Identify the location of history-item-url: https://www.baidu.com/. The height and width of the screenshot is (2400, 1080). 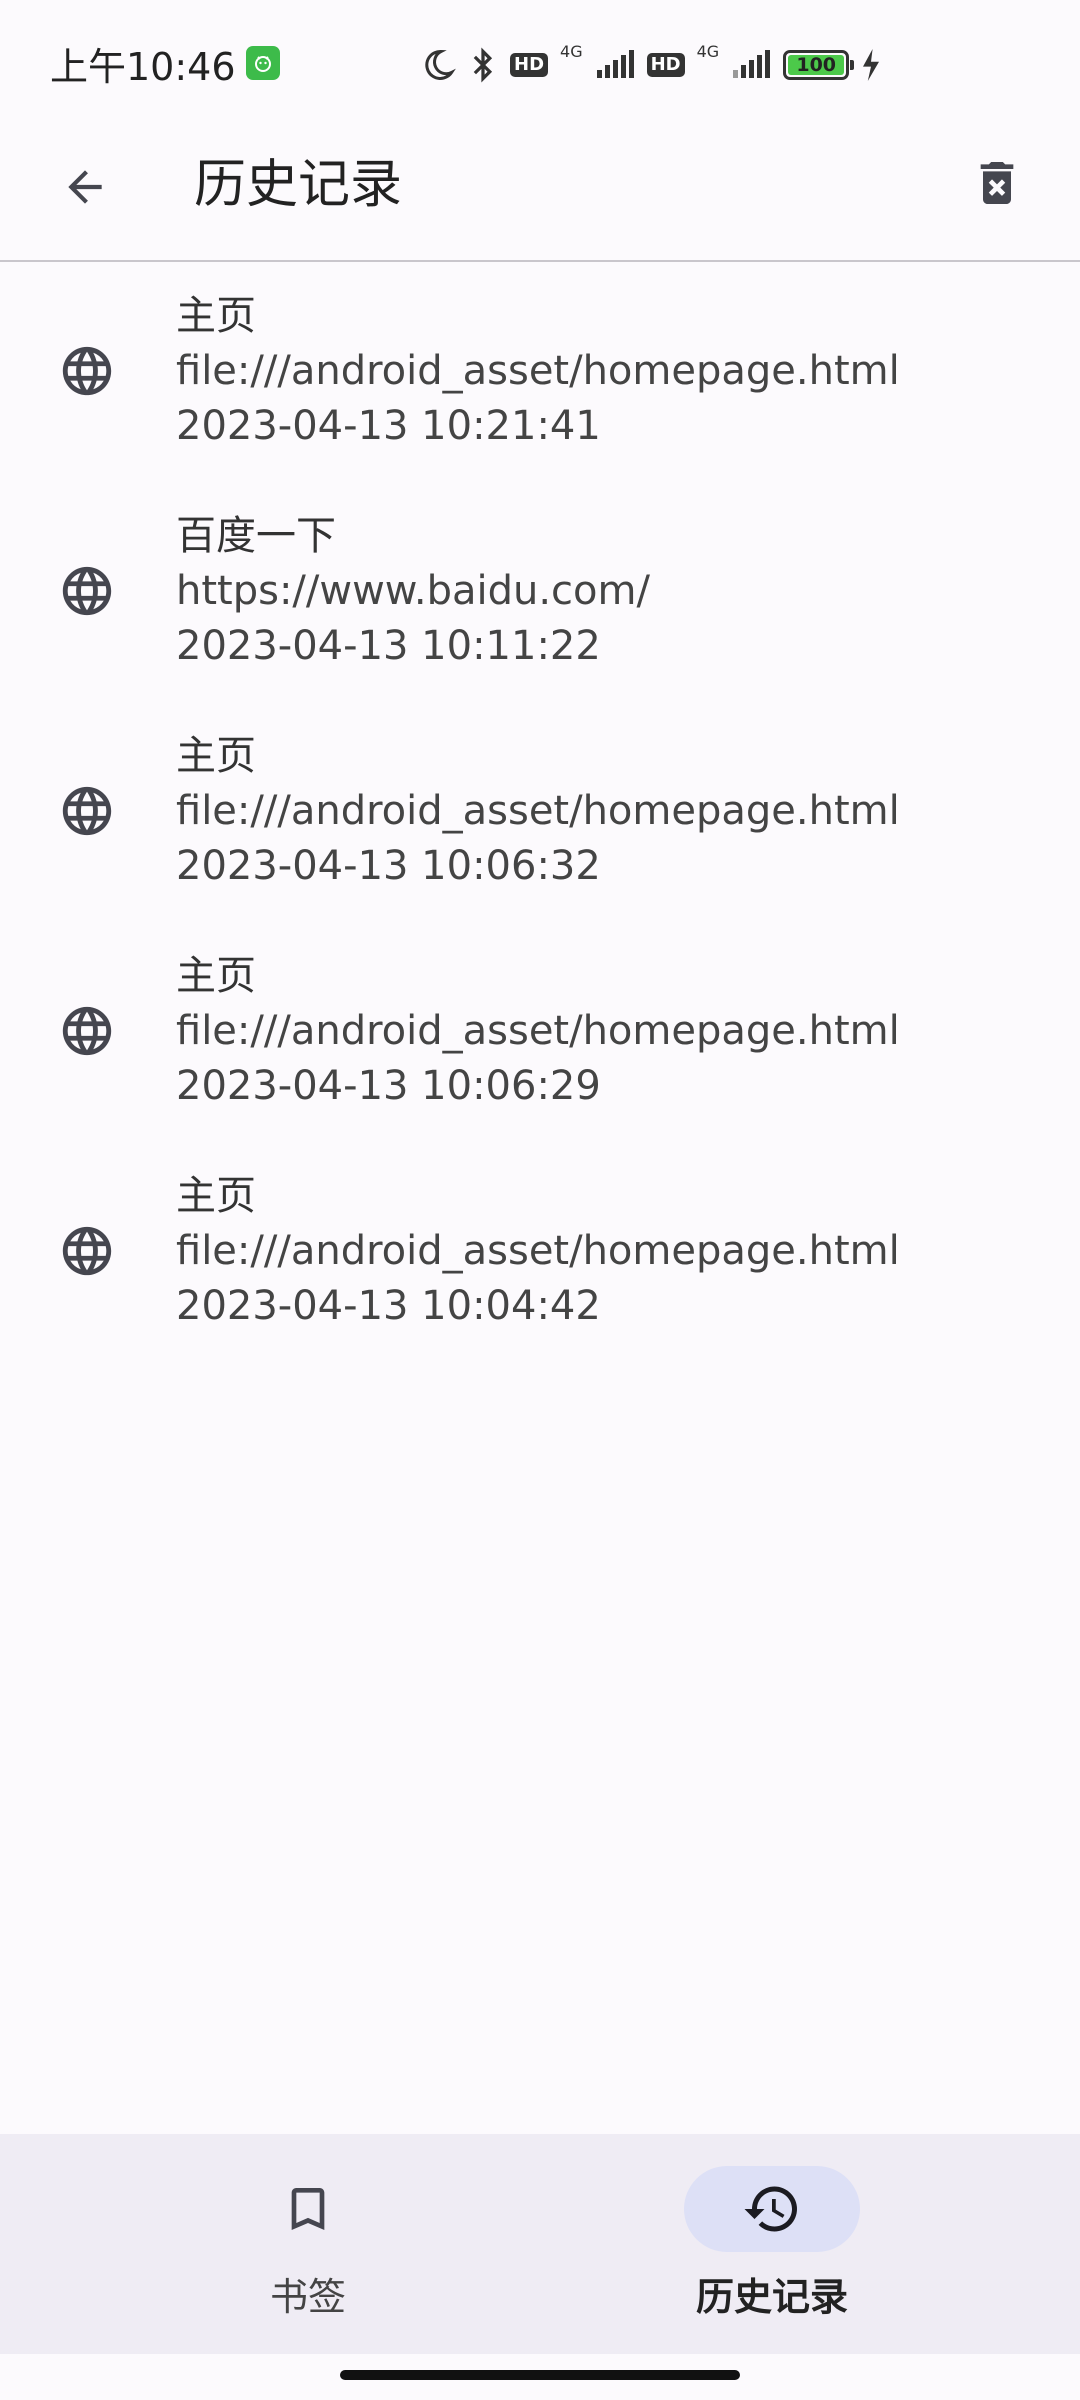
(413, 591).